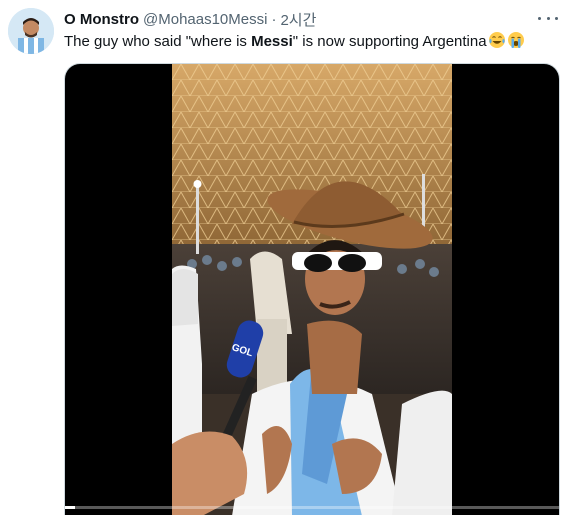 This screenshot has height=515, width=570. What do you see at coordinates (496, 40) in the screenshot?
I see `face-with-tears-of-joy-emoji` at bounding box center [496, 40].